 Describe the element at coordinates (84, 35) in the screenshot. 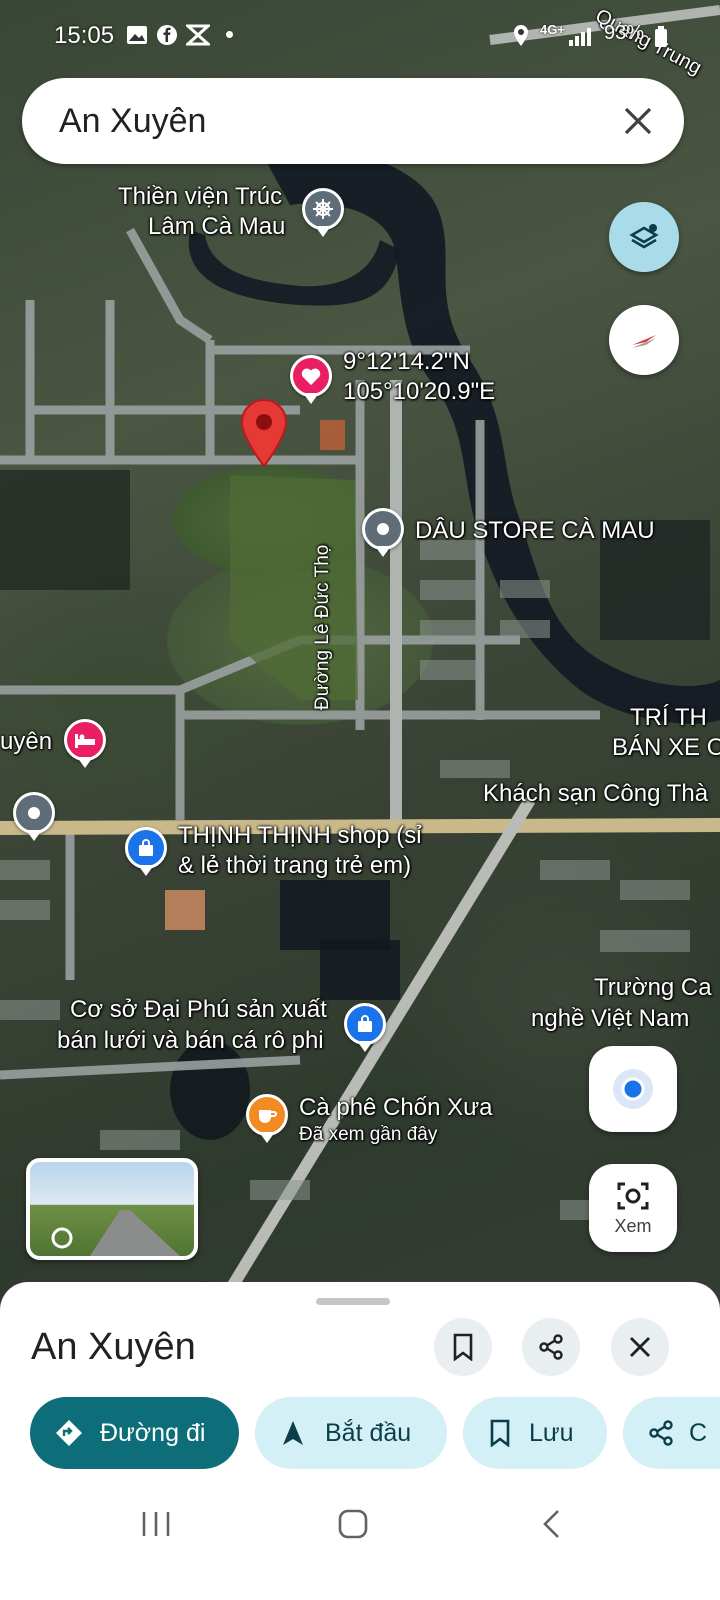

I see `status-time: 15:05` at that location.